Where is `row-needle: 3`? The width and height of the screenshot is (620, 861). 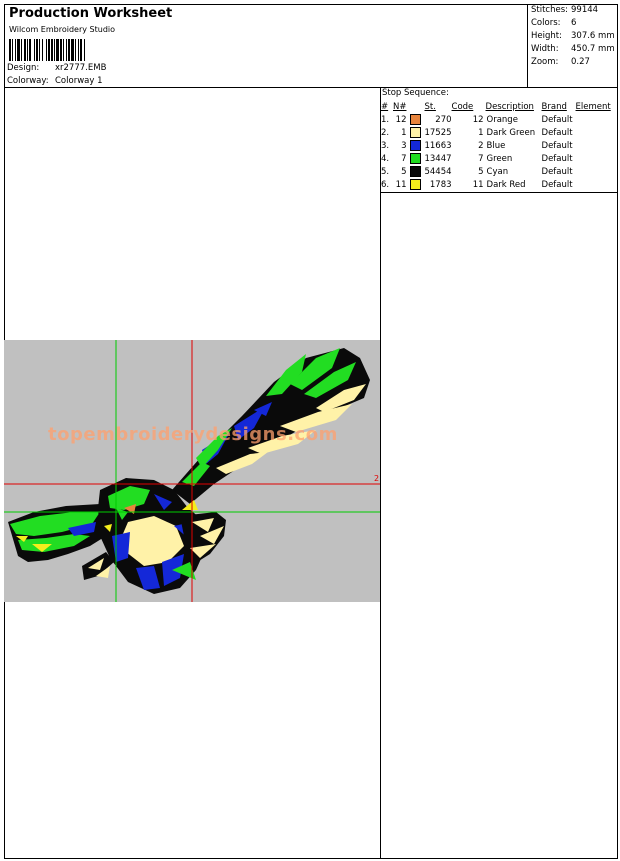
row-needle: 3 is located at coordinates (404, 145).